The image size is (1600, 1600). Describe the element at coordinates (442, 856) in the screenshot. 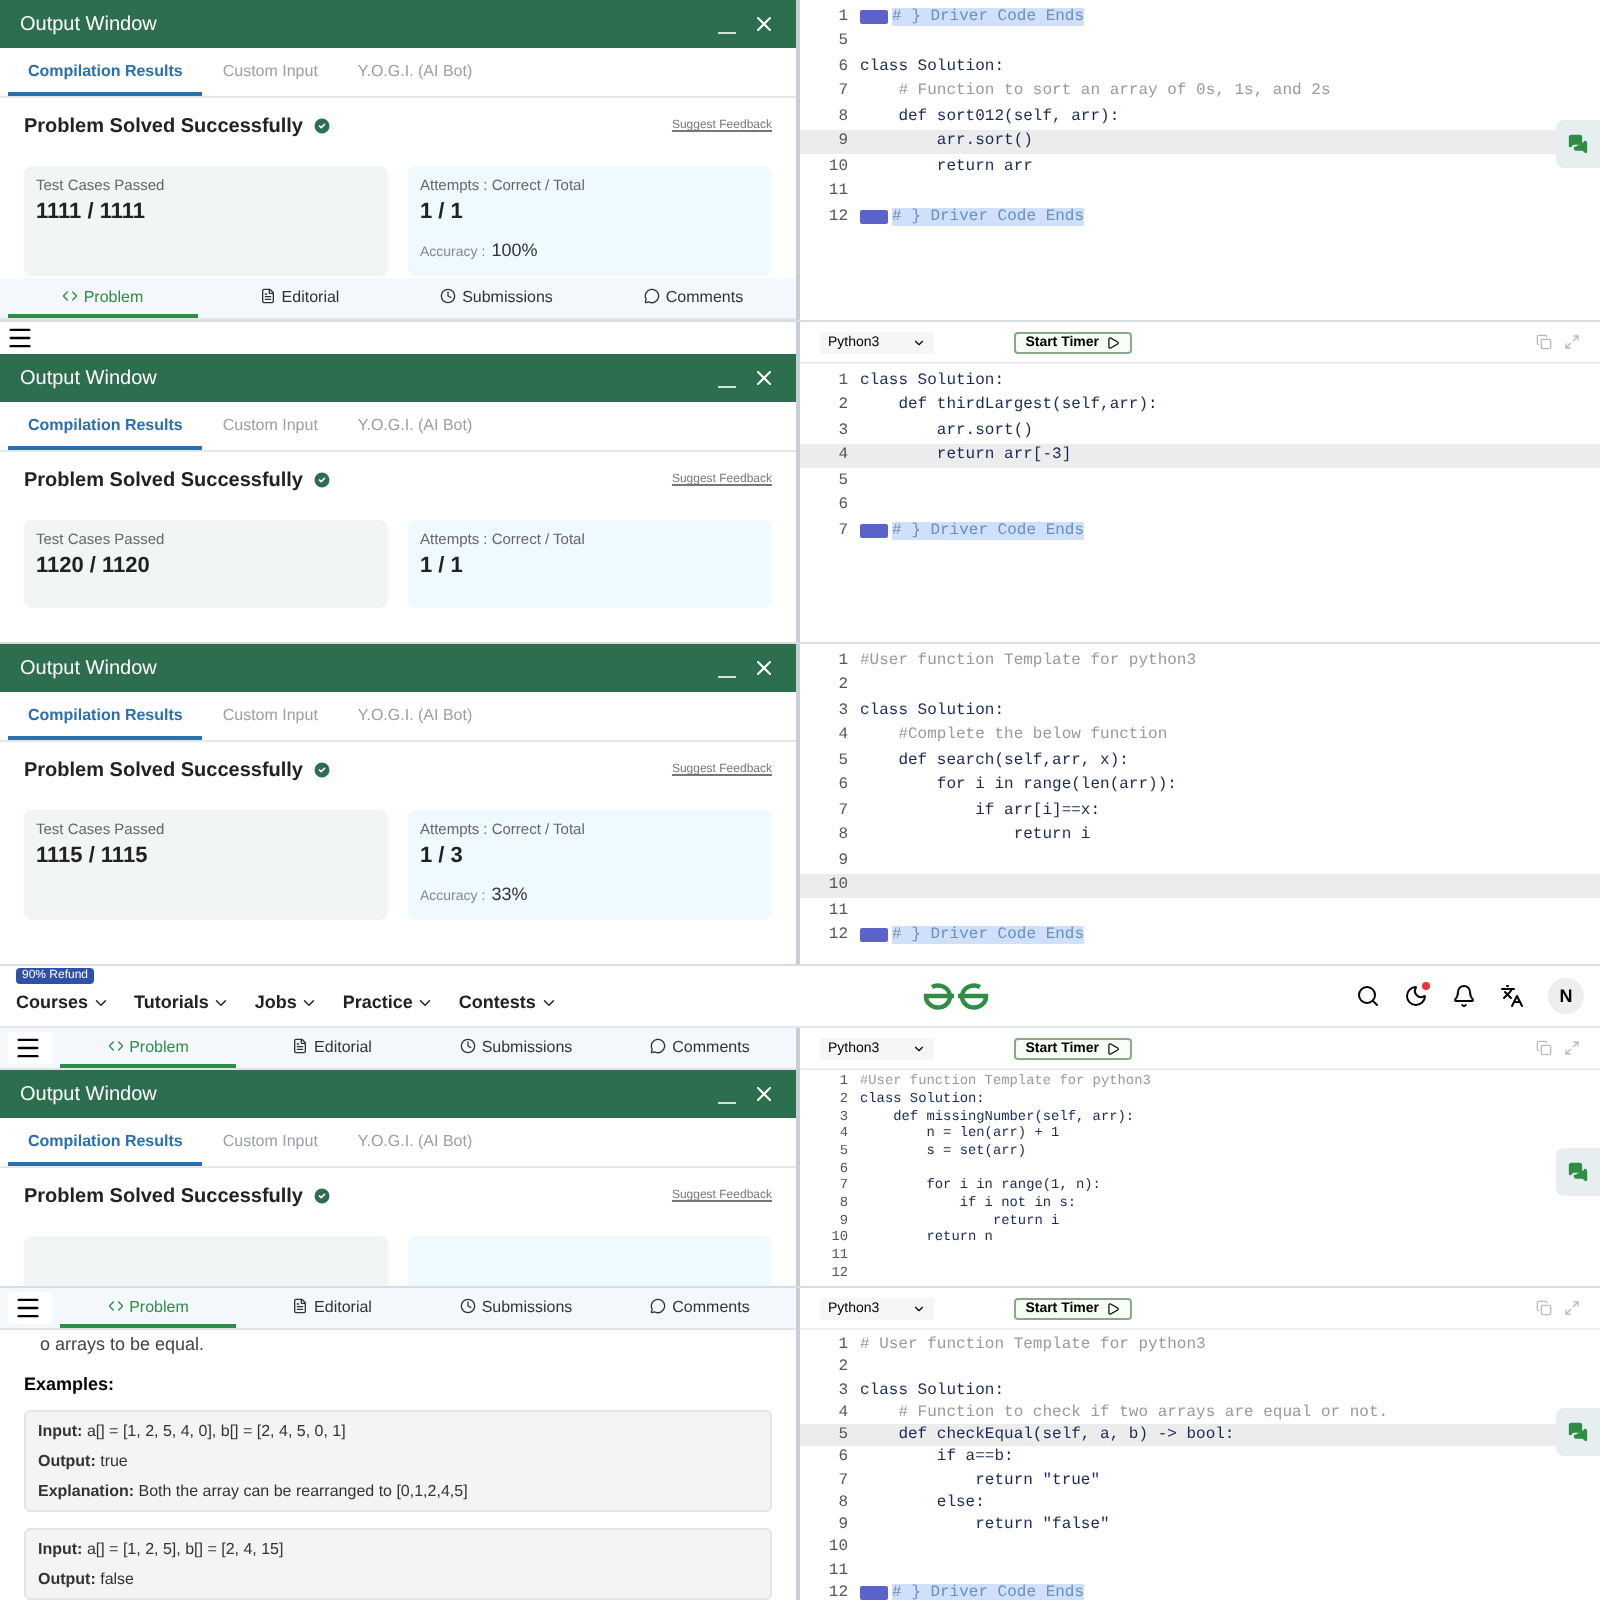

I see `card-value: 1 / 3` at that location.